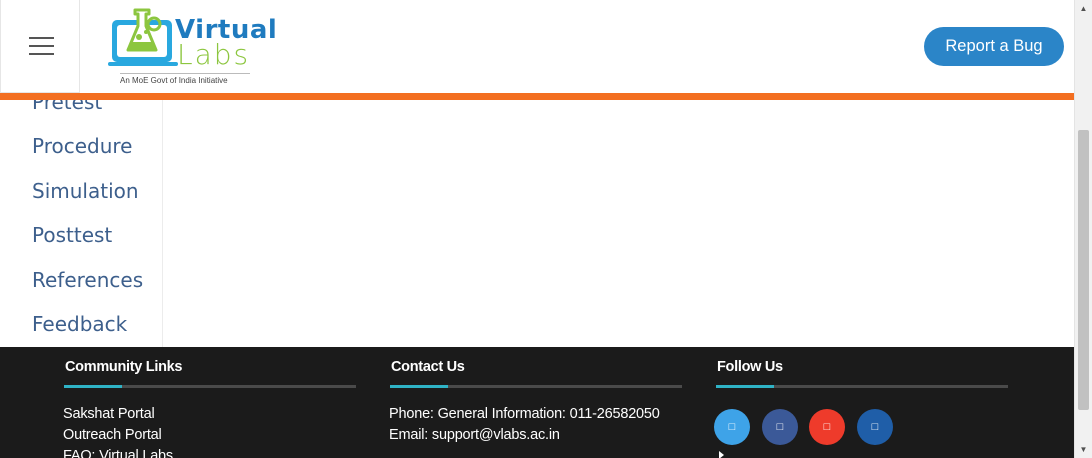 The width and height of the screenshot is (1092, 458). Describe the element at coordinates (994, 46) in the screenshot. I see `report-bug-button: Report a Bug` at that location.